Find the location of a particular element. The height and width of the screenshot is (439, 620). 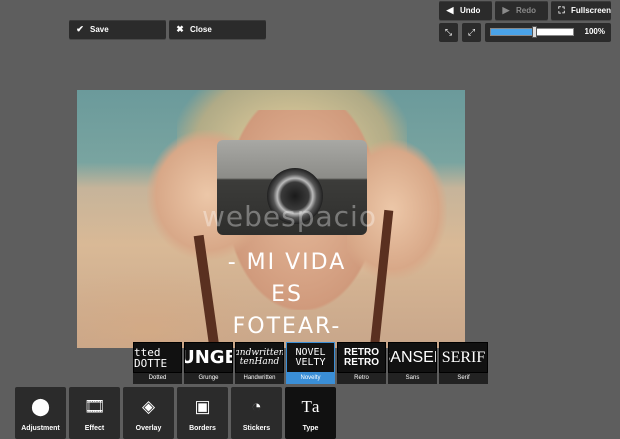

tool-type: Tа Type is located at coordinates (310, 413).